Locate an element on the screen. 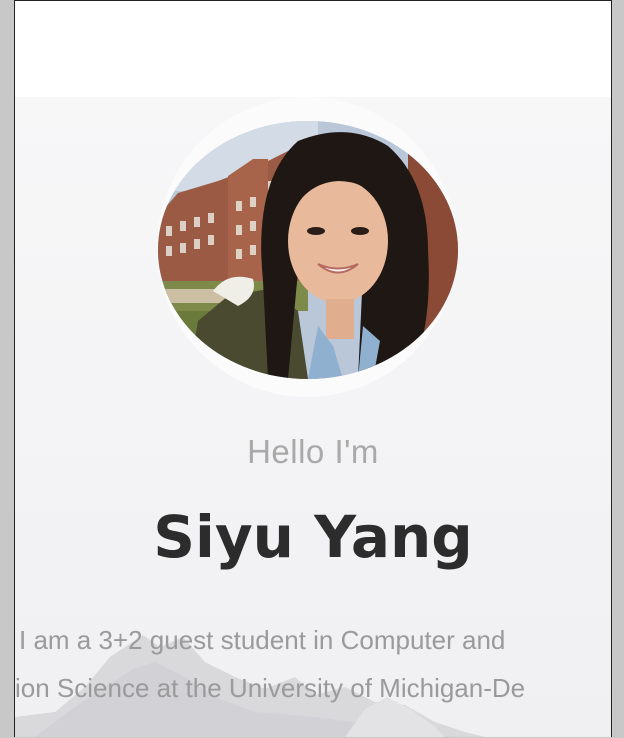 Image resolution: width=624 pixels, height=738 pixels. bio-line-1: I am a 3+2 guest student in Computer and is located at coordinates (262, 640).